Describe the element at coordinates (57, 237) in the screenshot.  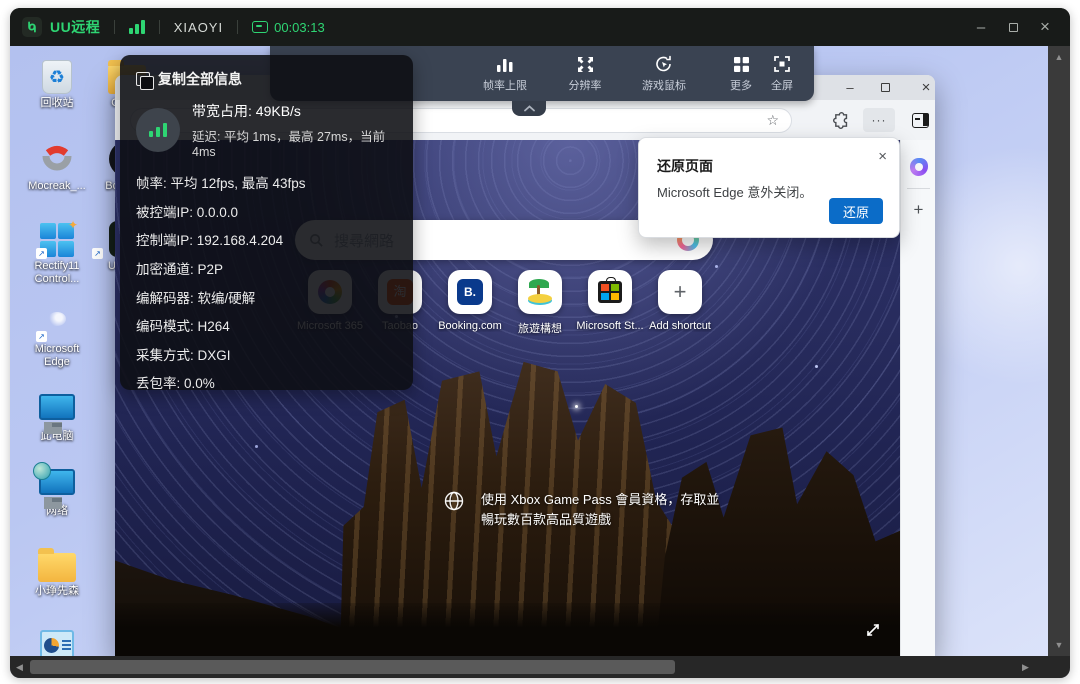
I see `rectify11-icon: ✦ ↗` at that location.